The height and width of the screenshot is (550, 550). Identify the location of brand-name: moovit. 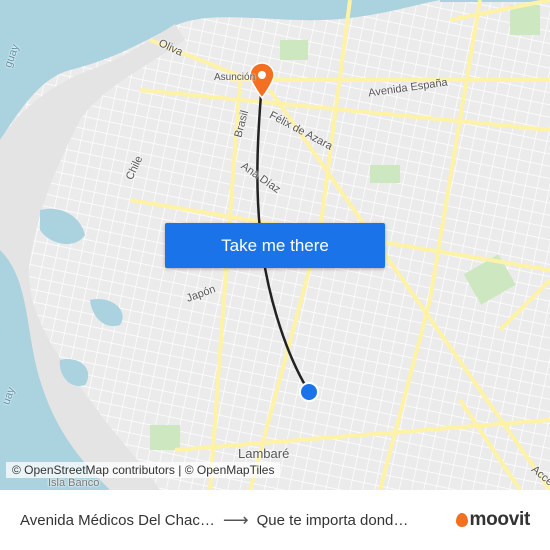
(500, 519).